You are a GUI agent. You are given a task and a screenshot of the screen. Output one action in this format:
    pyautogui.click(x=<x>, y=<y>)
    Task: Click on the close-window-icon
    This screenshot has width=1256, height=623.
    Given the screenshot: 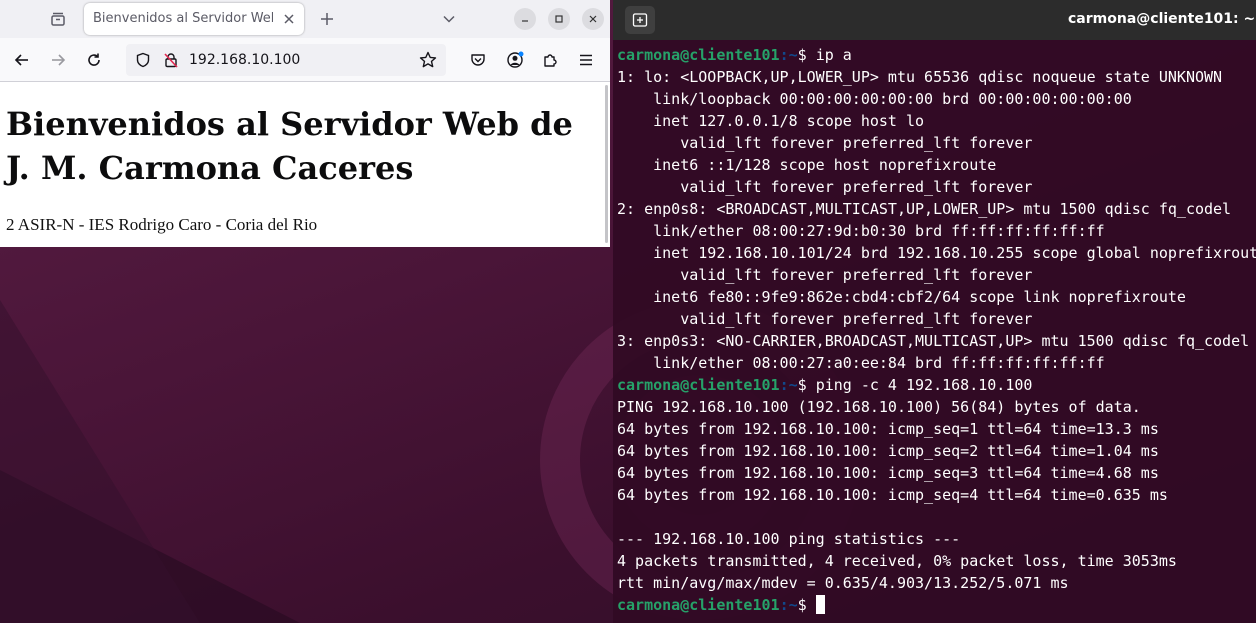 What is the action you would take?
    pyautogui.click(x=593, y=19)
    